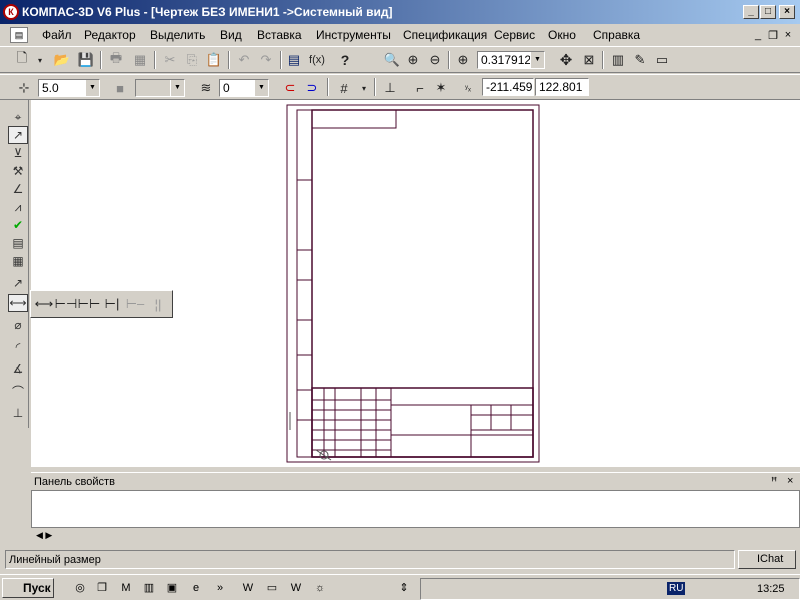  What do you see at coordinates (413, 60) in the screenshot?
I see `zoom-in-icon: ⊕` at bounding box center [413, 60].